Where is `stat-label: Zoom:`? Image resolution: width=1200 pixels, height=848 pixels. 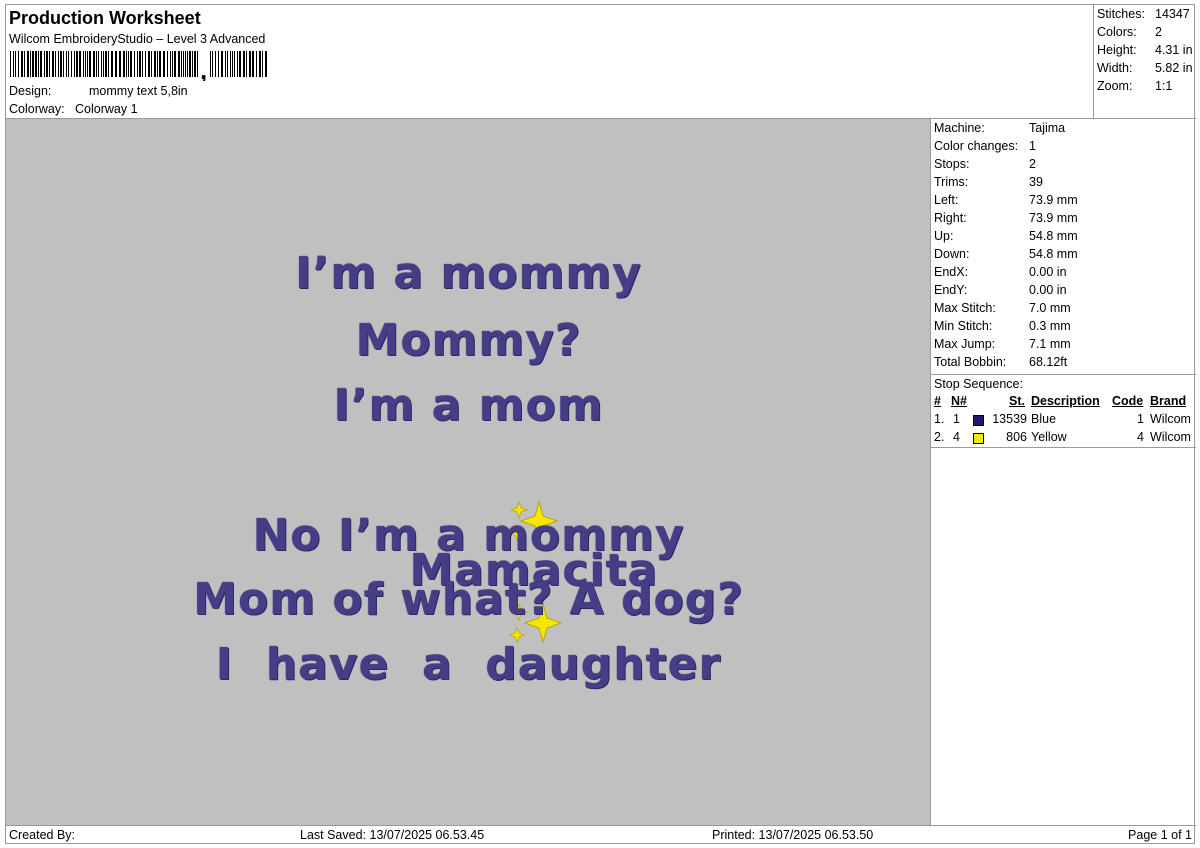
stat-label: Zoom: is located at coordinates (1115, 86).